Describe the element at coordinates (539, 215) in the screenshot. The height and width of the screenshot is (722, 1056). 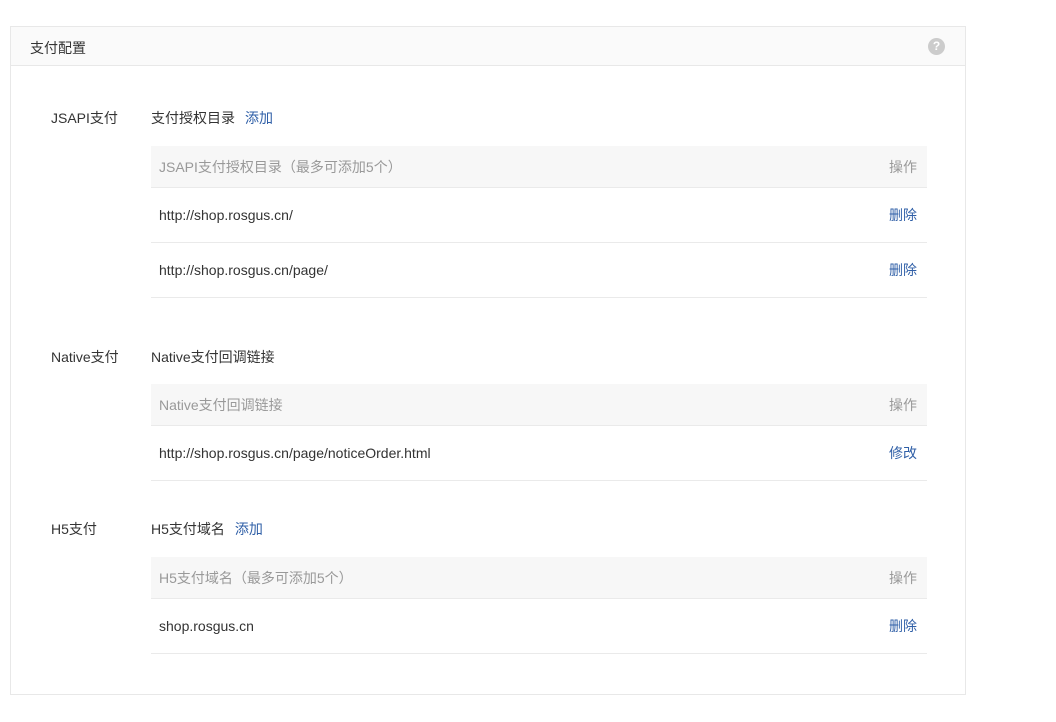
I see `table-row: http://shop.rosgus.cn/ 删除` at that location.